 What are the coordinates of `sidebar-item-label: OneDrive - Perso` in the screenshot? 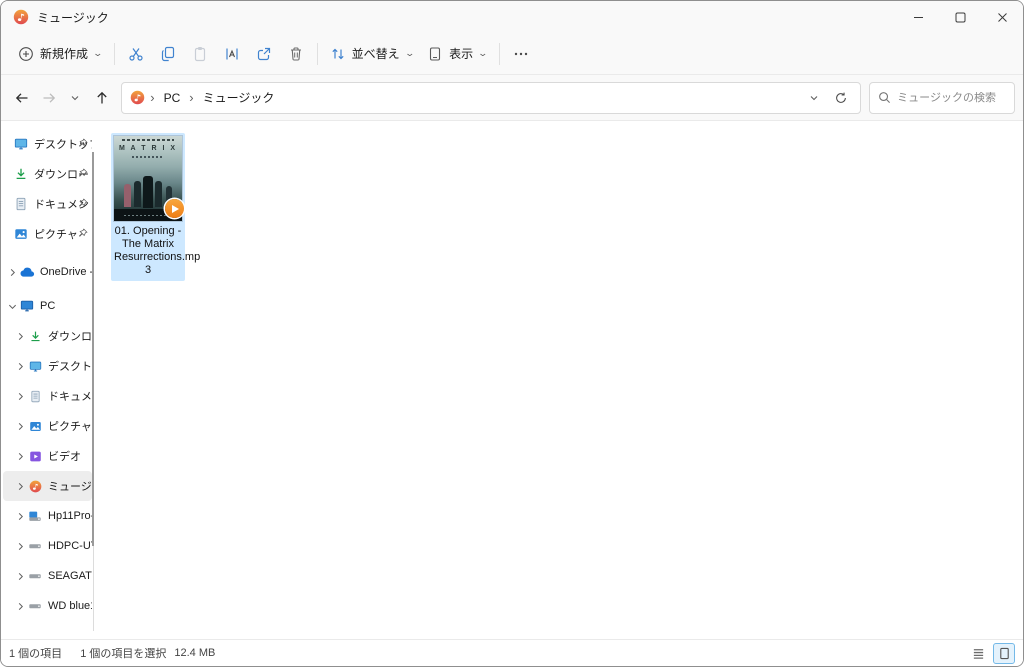 It's located at (66, 272).